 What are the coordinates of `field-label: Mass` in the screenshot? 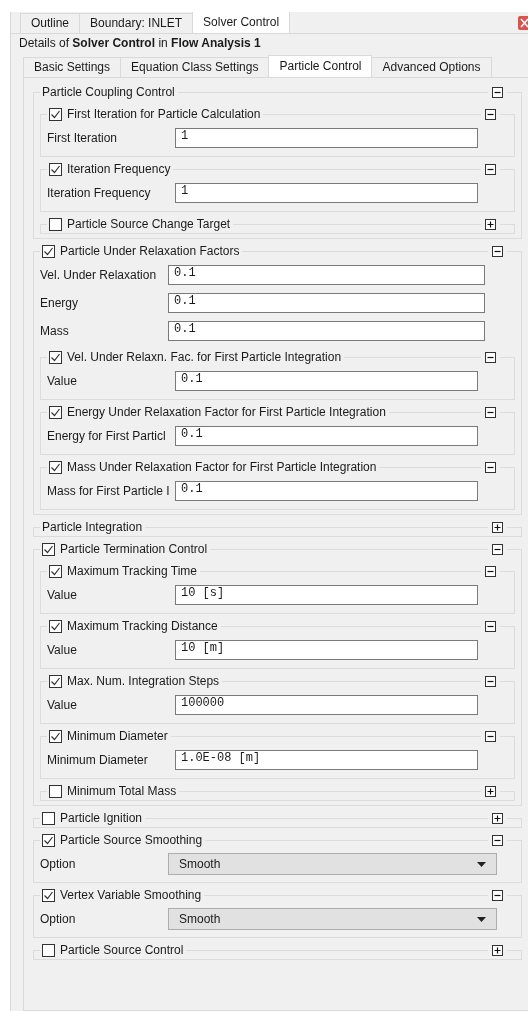 It's located at (55, 331).